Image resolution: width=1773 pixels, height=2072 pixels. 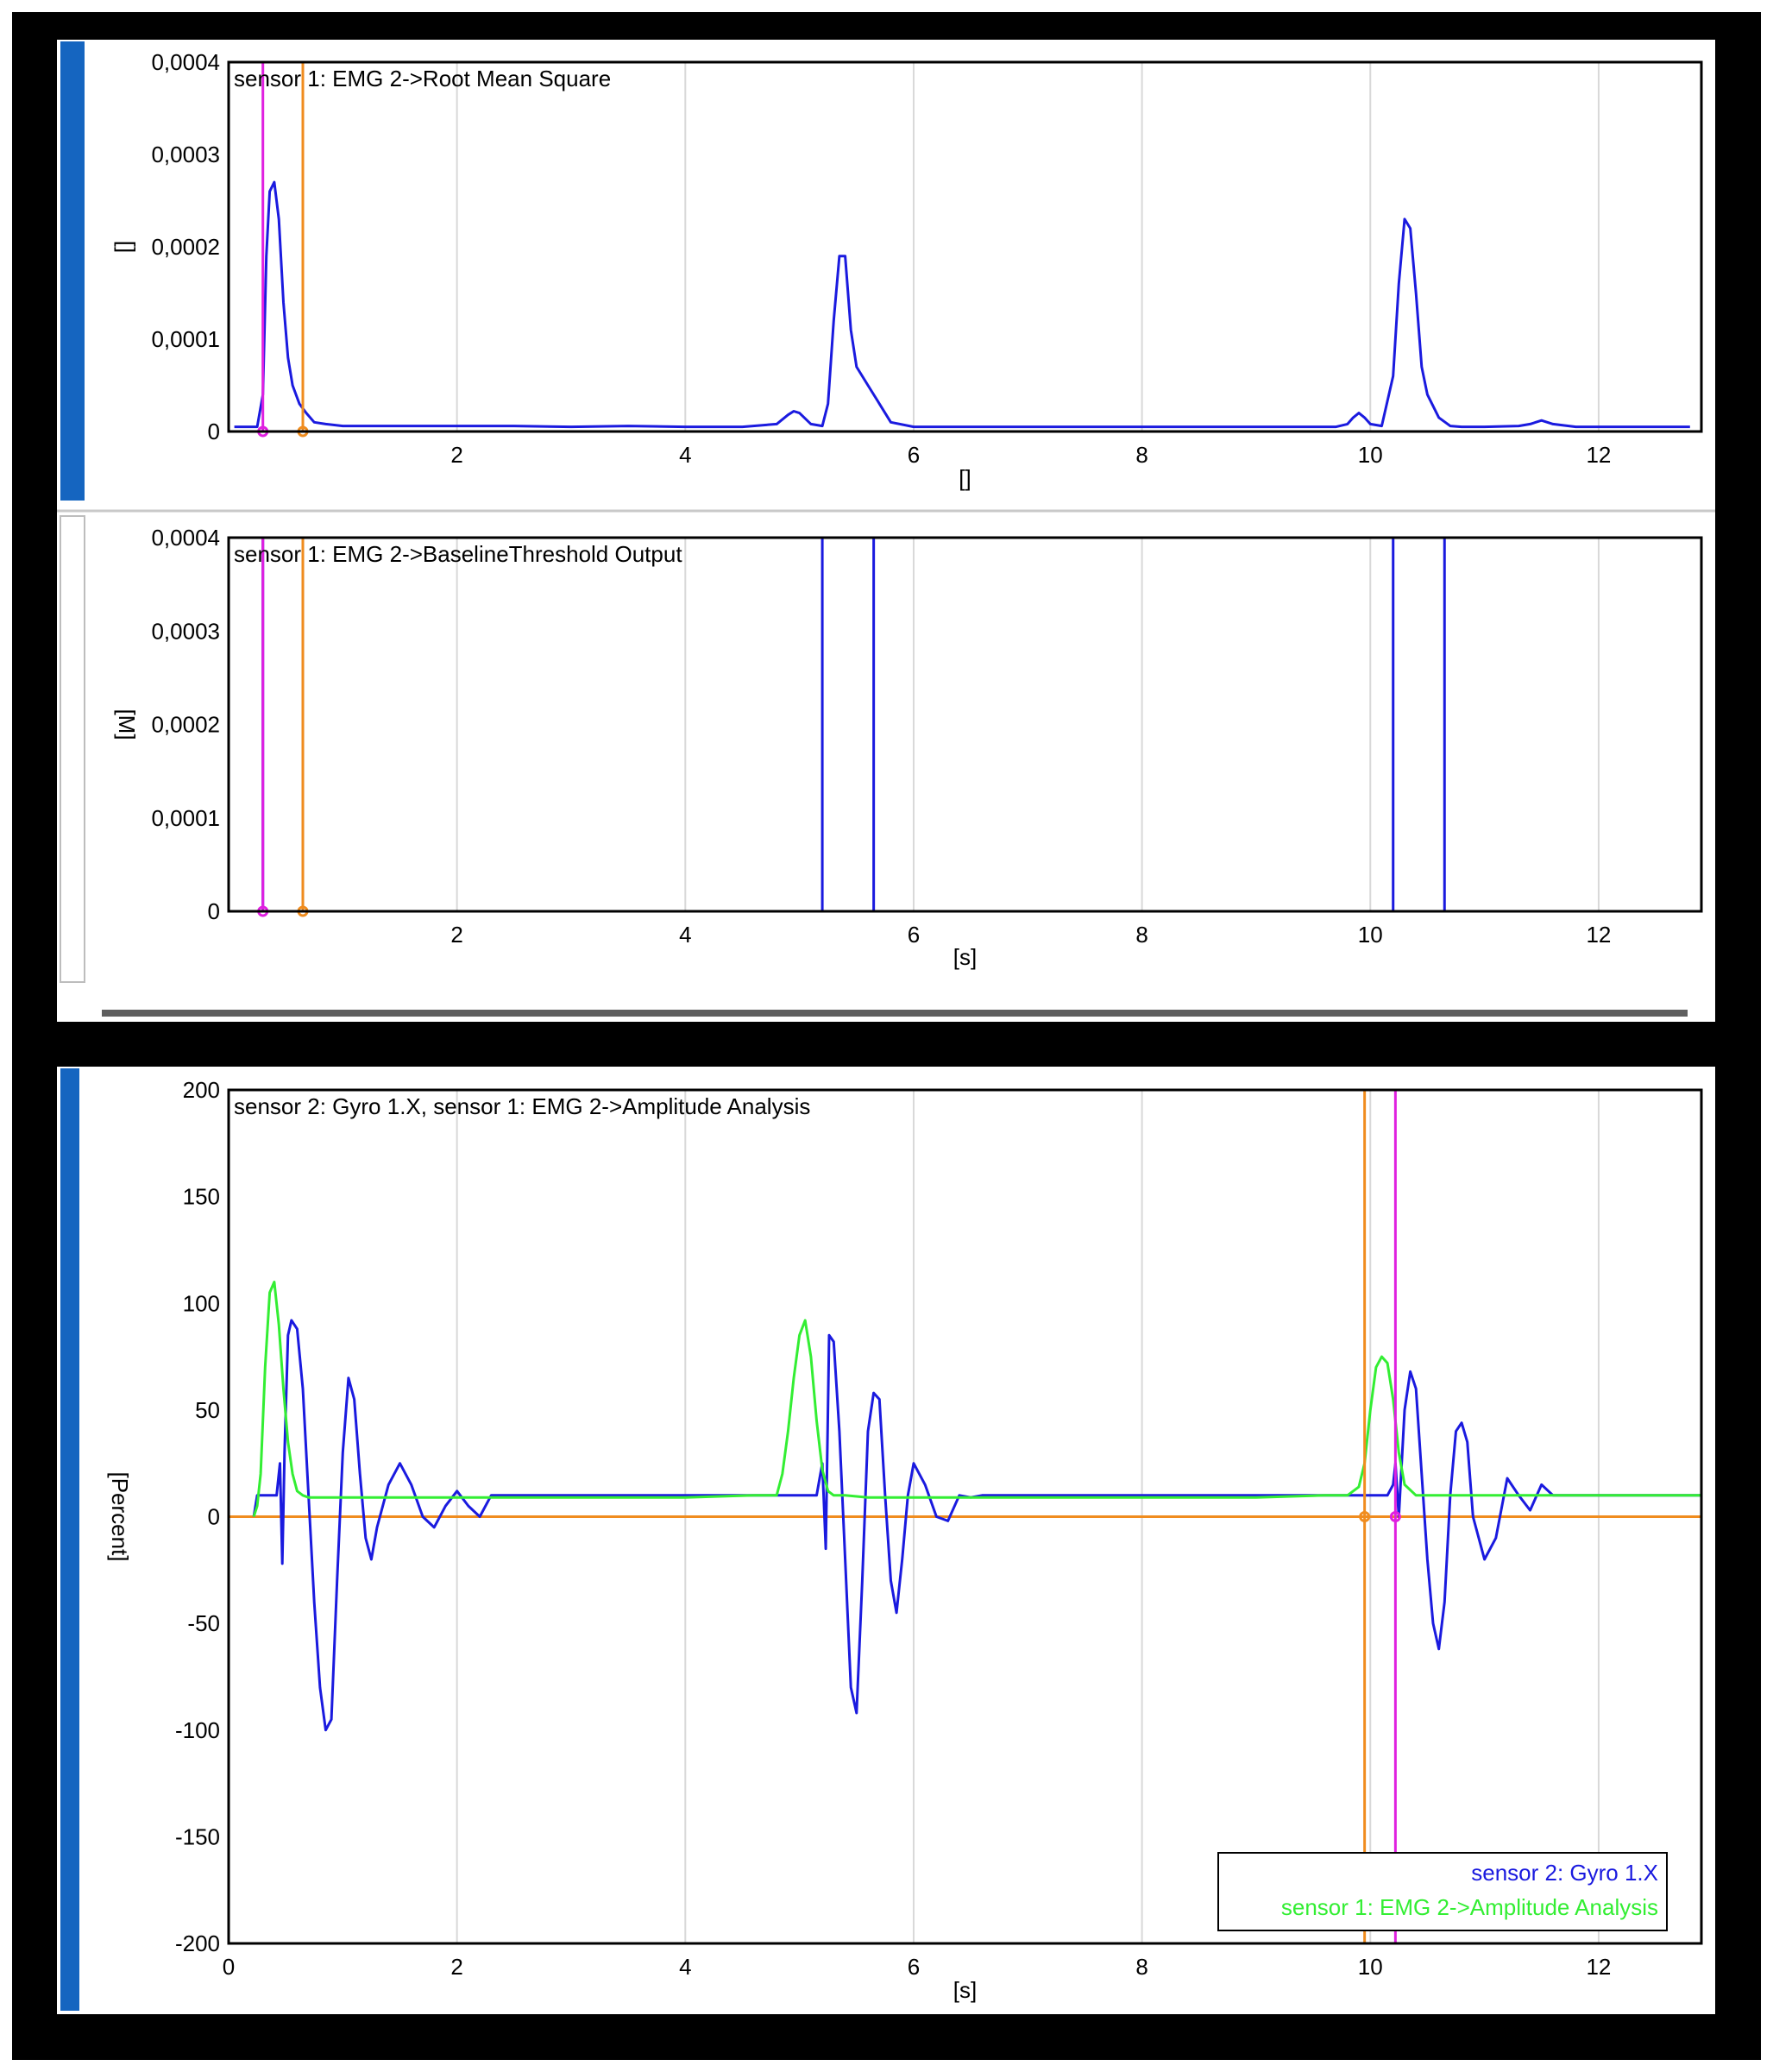 I want to click on panel-b-sidebar, so click(x=69, y=1540).